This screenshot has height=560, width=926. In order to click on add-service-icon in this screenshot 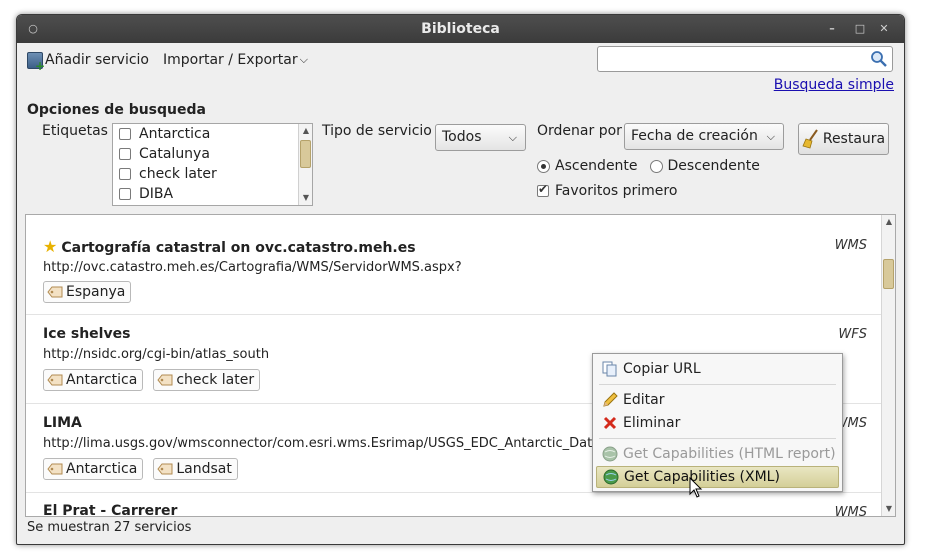, I will do `click(36, 62)`.